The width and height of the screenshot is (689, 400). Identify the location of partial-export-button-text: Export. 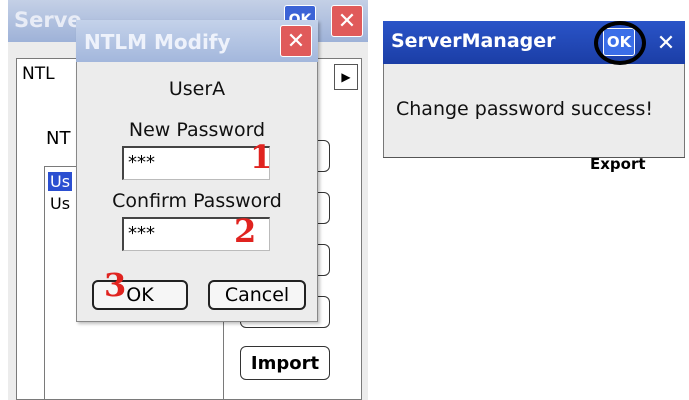
(618, 164).